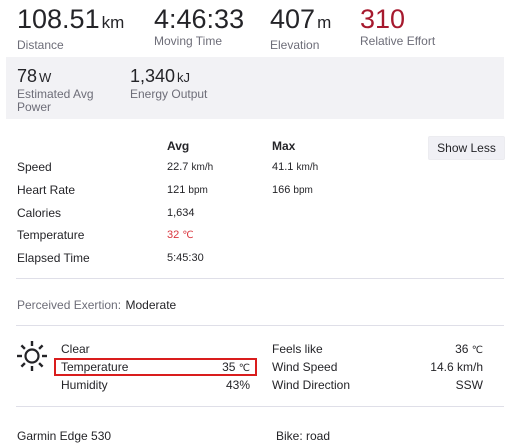  Describe the element at coordinates (305, 367) in the screenshot. I see `wind-speed-label: Wind Speed` at that location.